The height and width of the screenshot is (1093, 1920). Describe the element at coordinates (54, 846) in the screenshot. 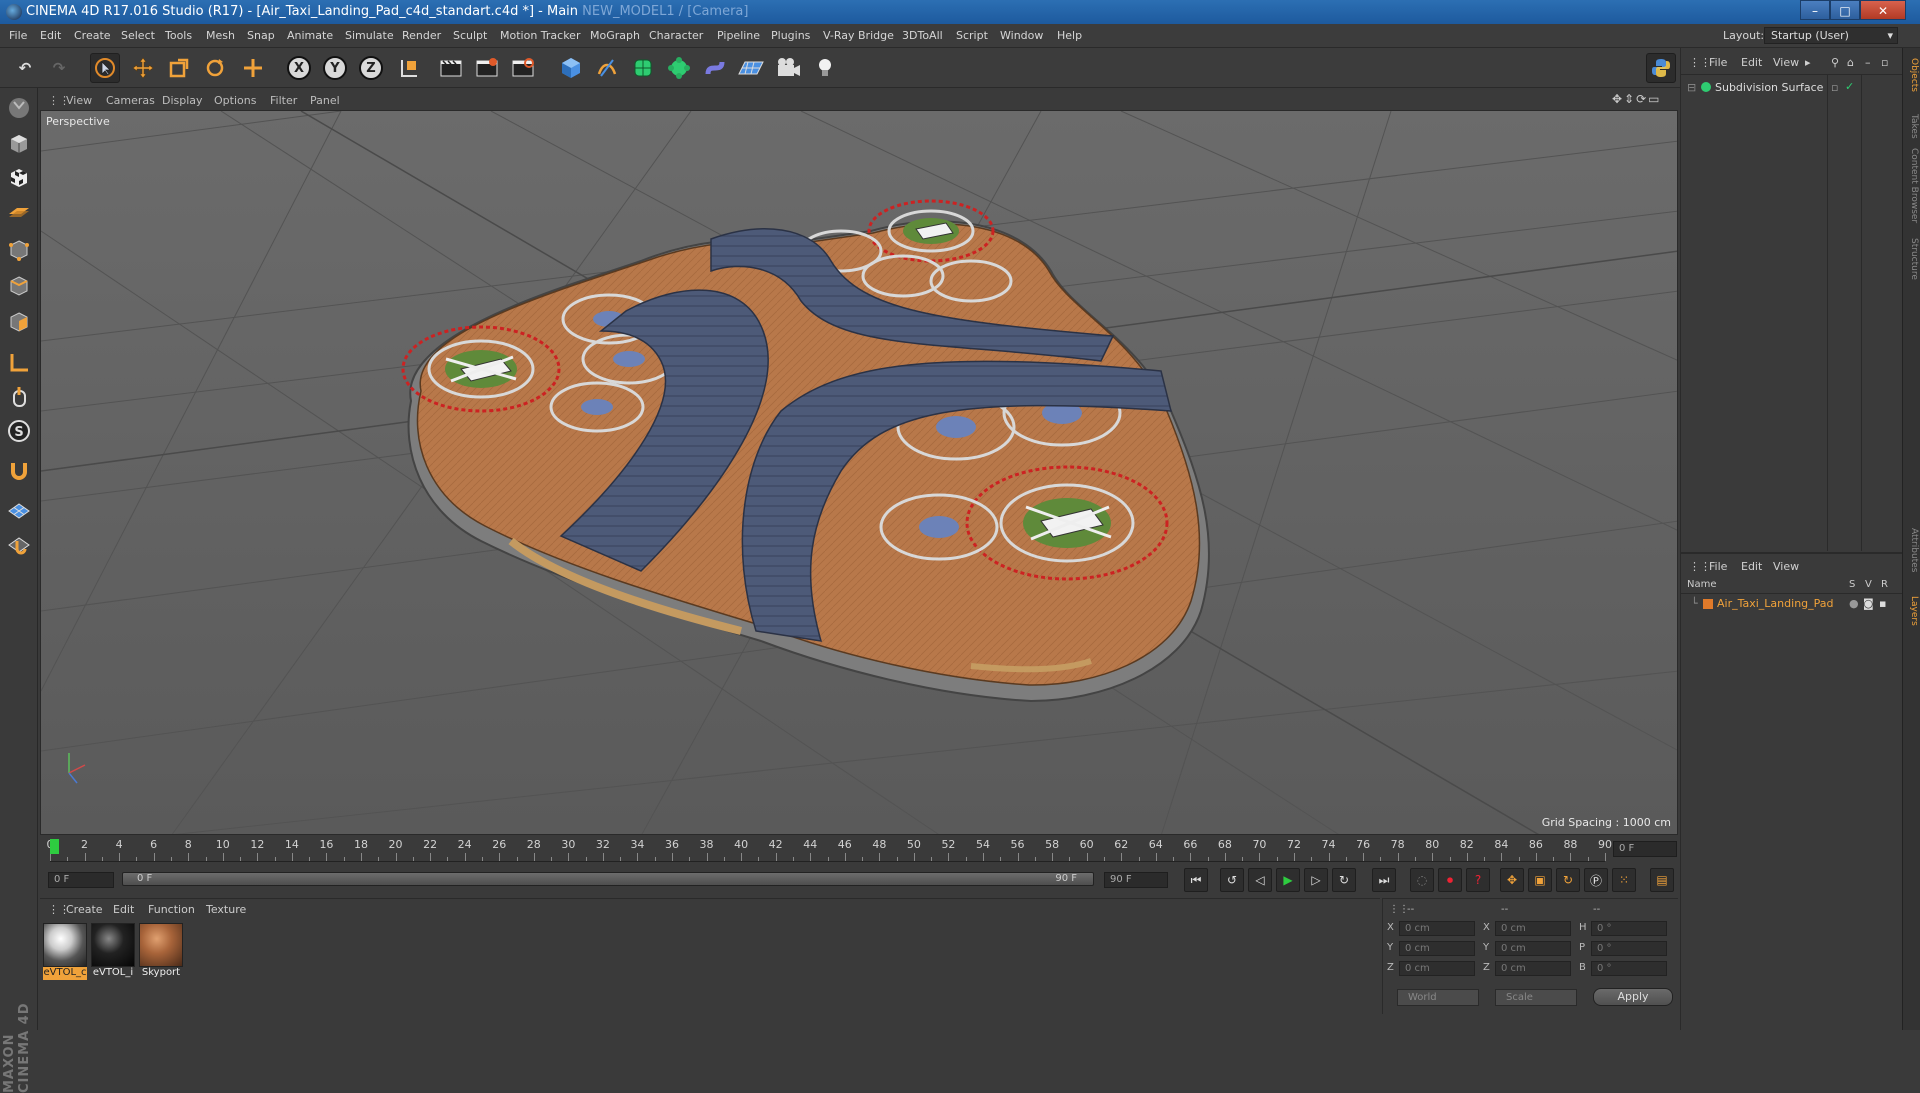

I see `timeline-playhead` at that location.